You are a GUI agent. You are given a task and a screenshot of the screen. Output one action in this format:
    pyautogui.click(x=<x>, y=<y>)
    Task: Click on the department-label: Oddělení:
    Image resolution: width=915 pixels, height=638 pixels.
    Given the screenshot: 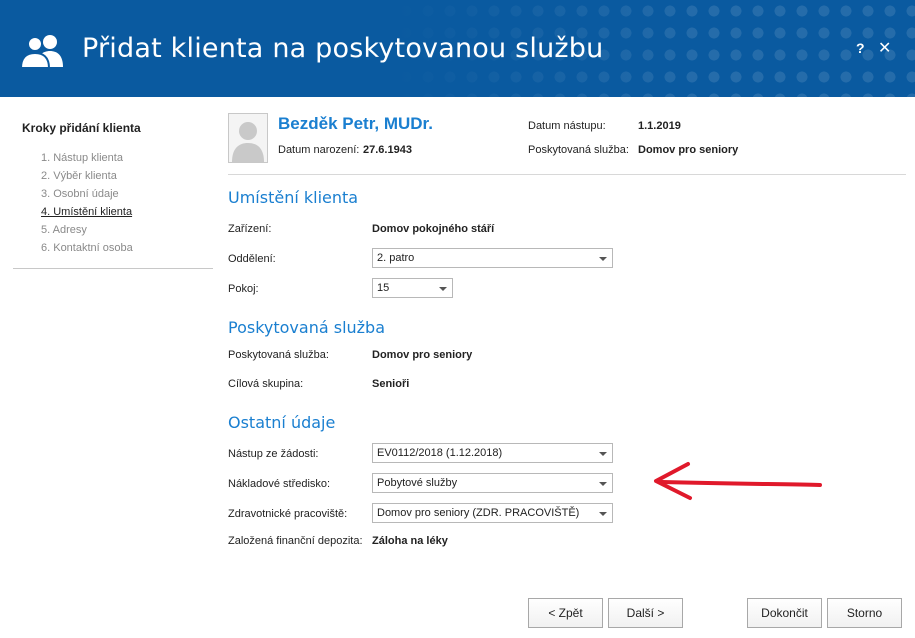 What is the action you would take?
    pyautogui.click(x=252, y=259)
    